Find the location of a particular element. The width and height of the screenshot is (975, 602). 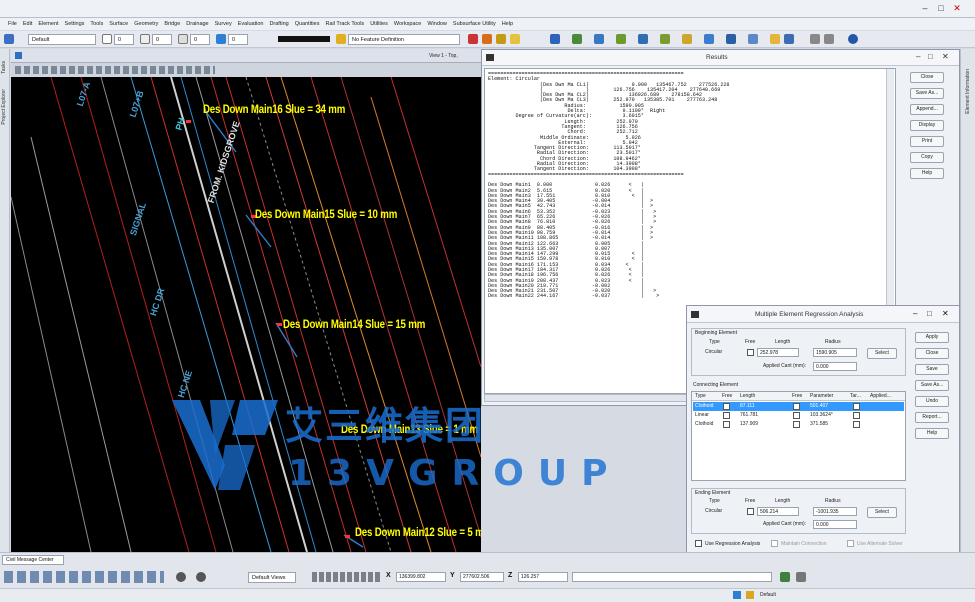

results-display-button: Display is located at coordinates (927, 125).